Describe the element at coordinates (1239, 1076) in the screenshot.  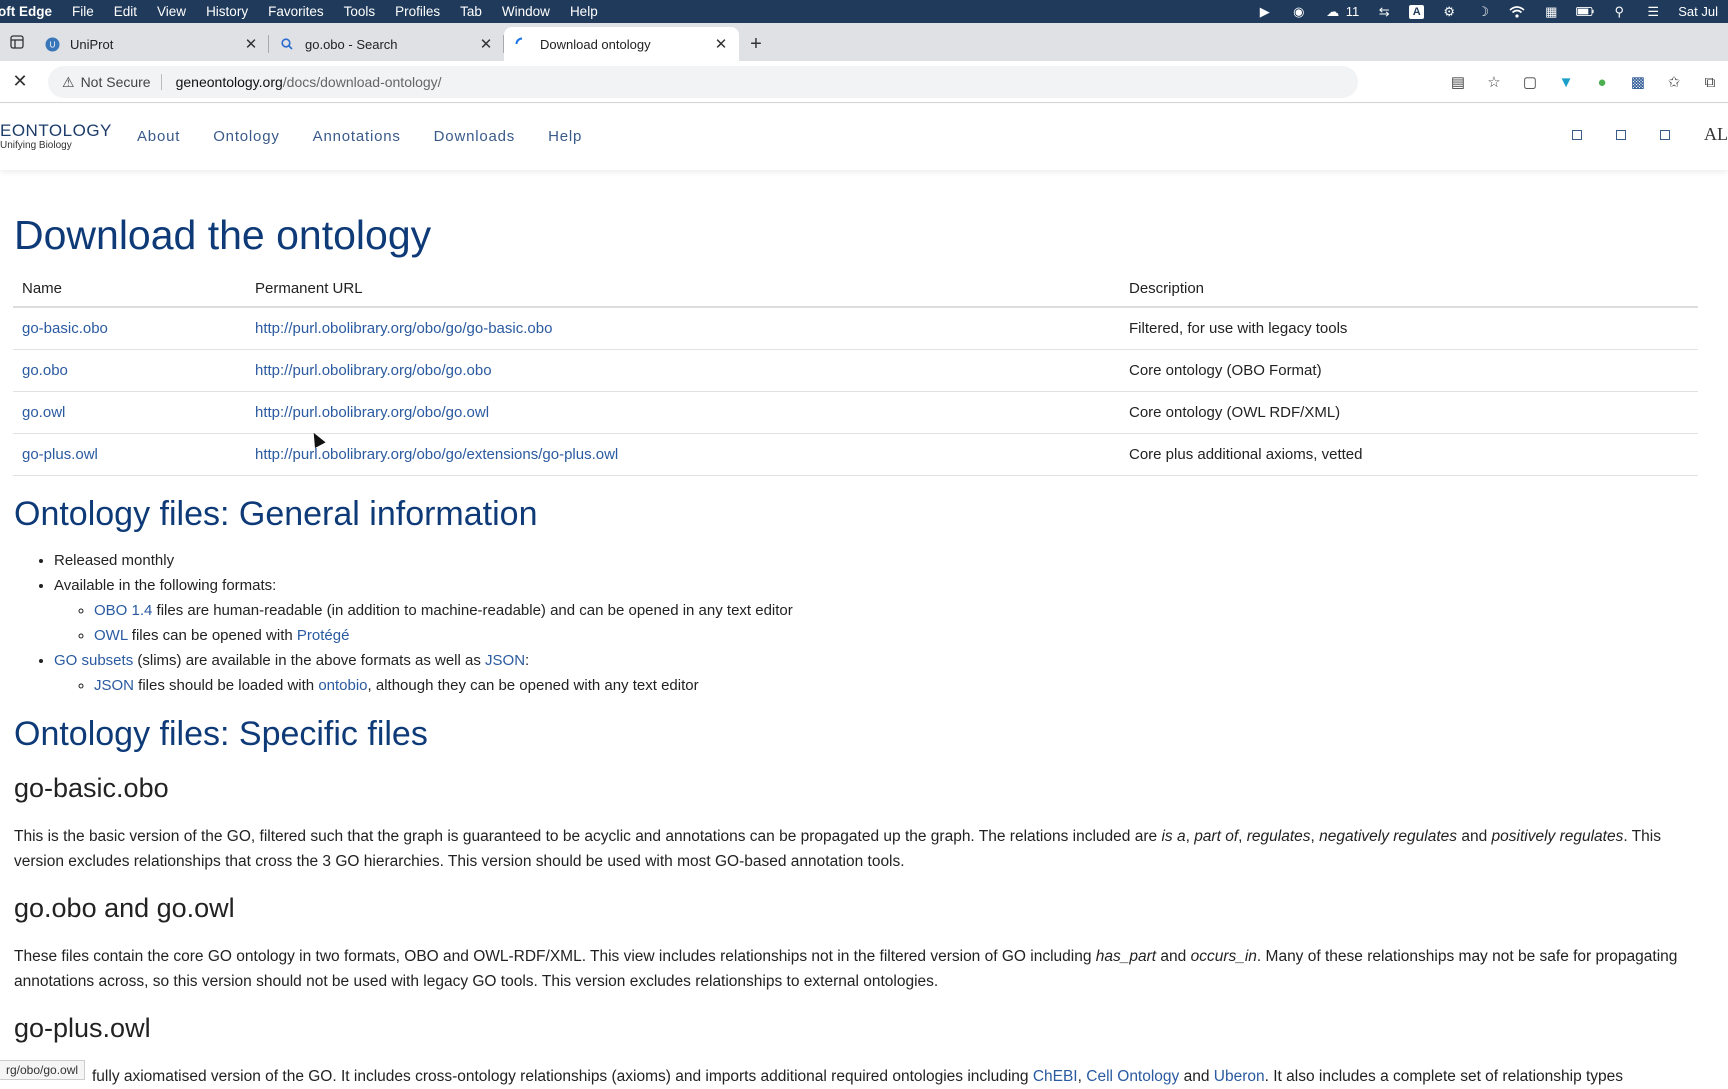
I see `uberon-link: Uberon` at that location.